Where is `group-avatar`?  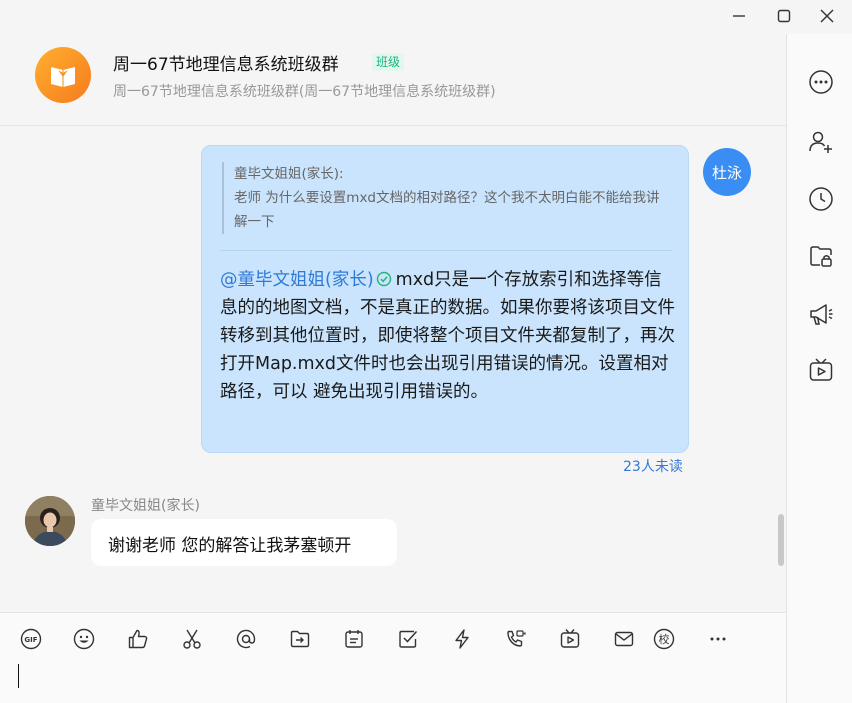
group-avatar is located at coordinates (63, 75).